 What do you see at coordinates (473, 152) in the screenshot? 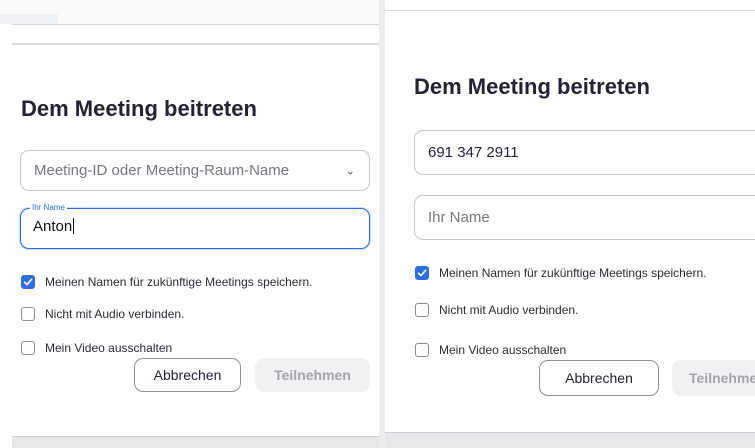
I see `meeting-id-value: 691 347 2911` at bounding box center [473, 152].